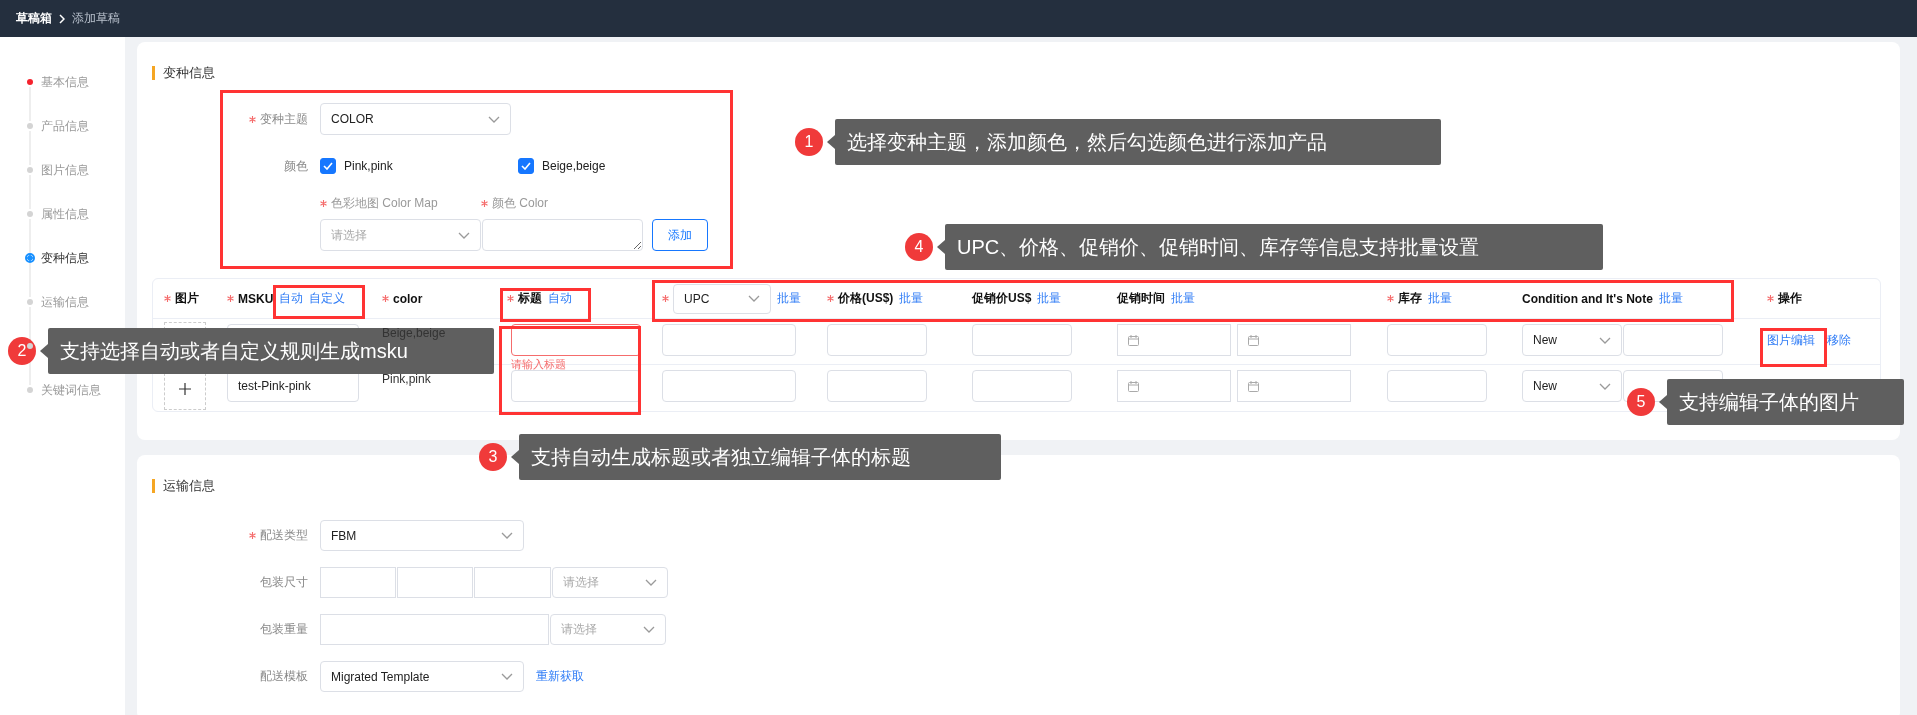 This screenshot has width=1917, height=715. I want to click on checkbox-label: Beige,beige, so click(574, 166).